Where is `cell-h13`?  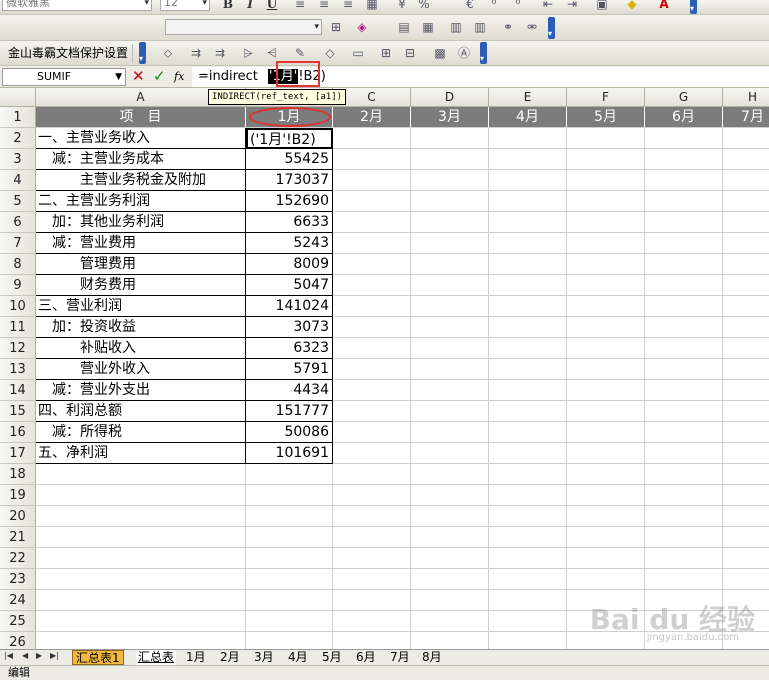
cell-h13 is located at coordinates (746, 369).